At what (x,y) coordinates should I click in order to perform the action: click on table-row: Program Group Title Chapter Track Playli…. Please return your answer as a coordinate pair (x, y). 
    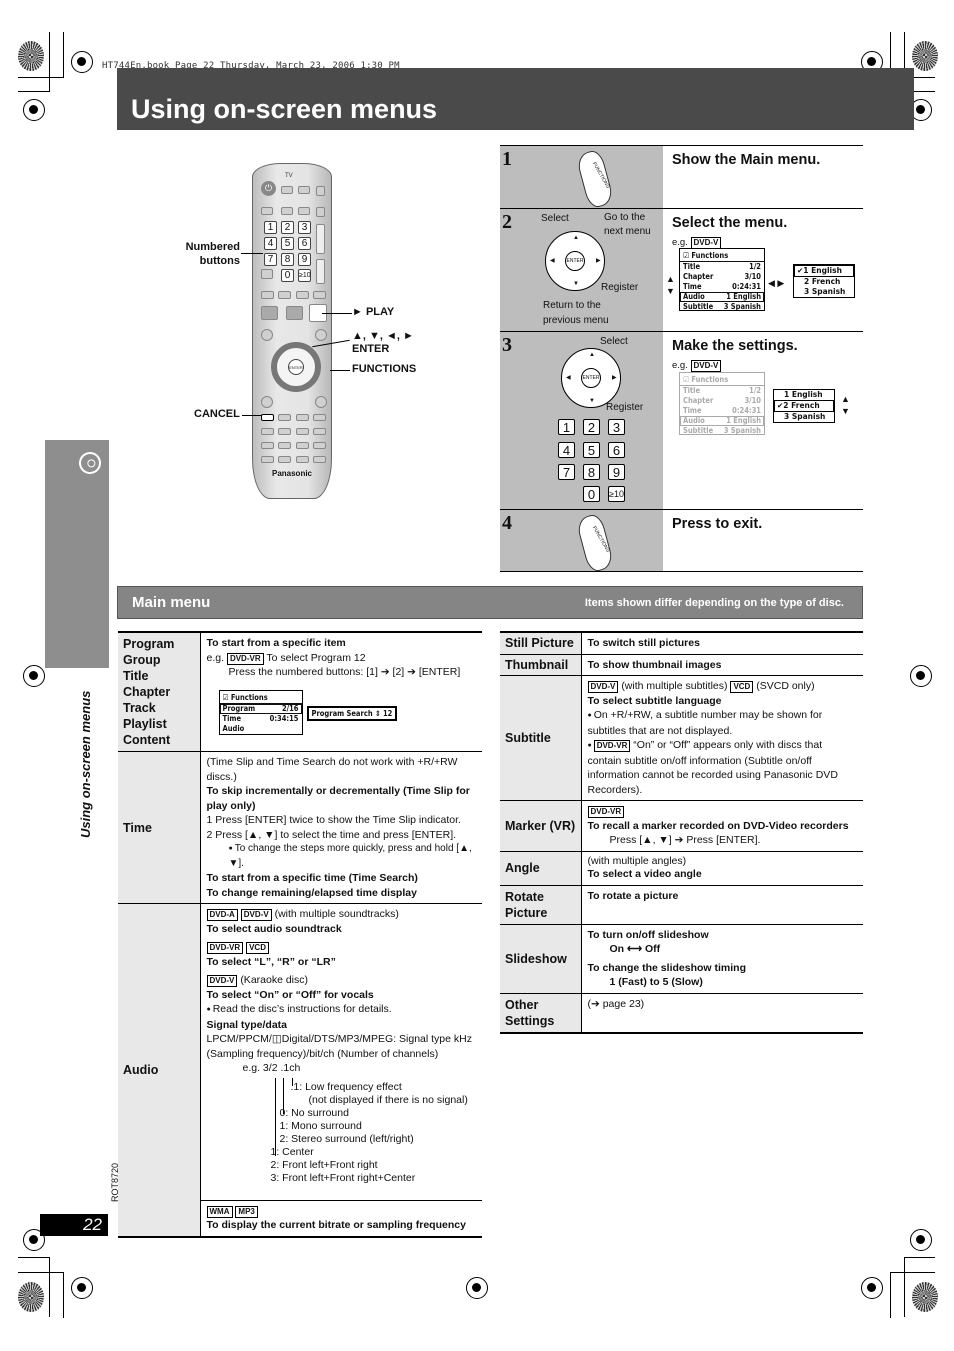
    Looking at the image, I should click on (300, 691).